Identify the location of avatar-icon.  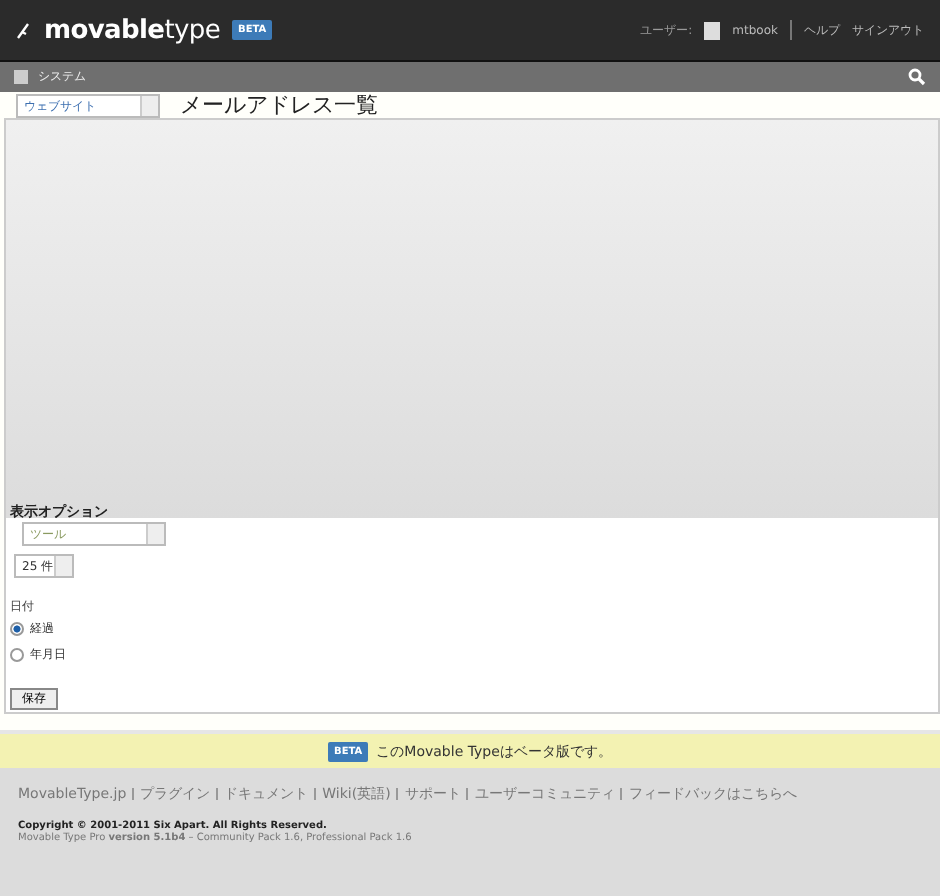
(712, 30).